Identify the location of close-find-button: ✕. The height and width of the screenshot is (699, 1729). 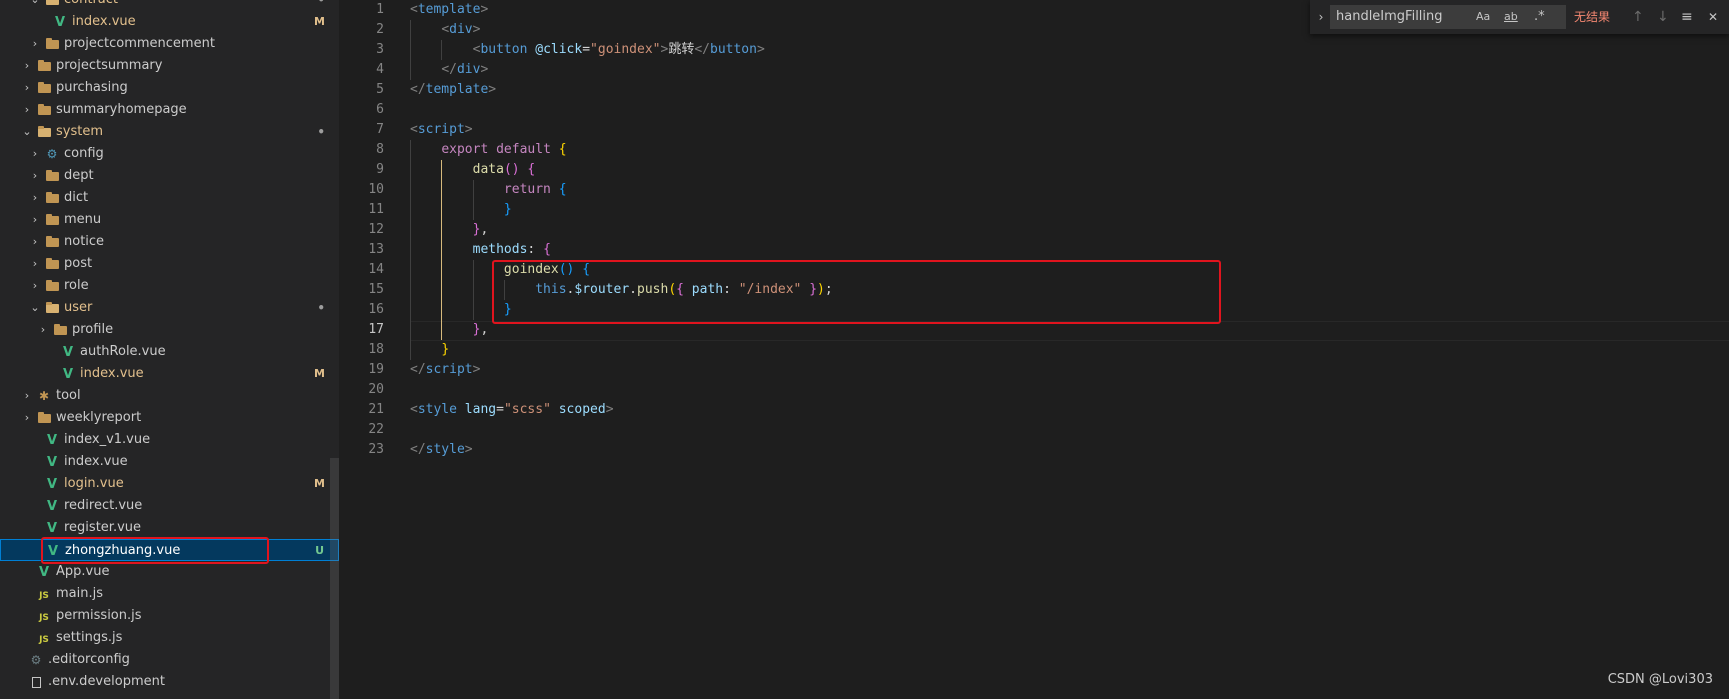
(1713, 17).